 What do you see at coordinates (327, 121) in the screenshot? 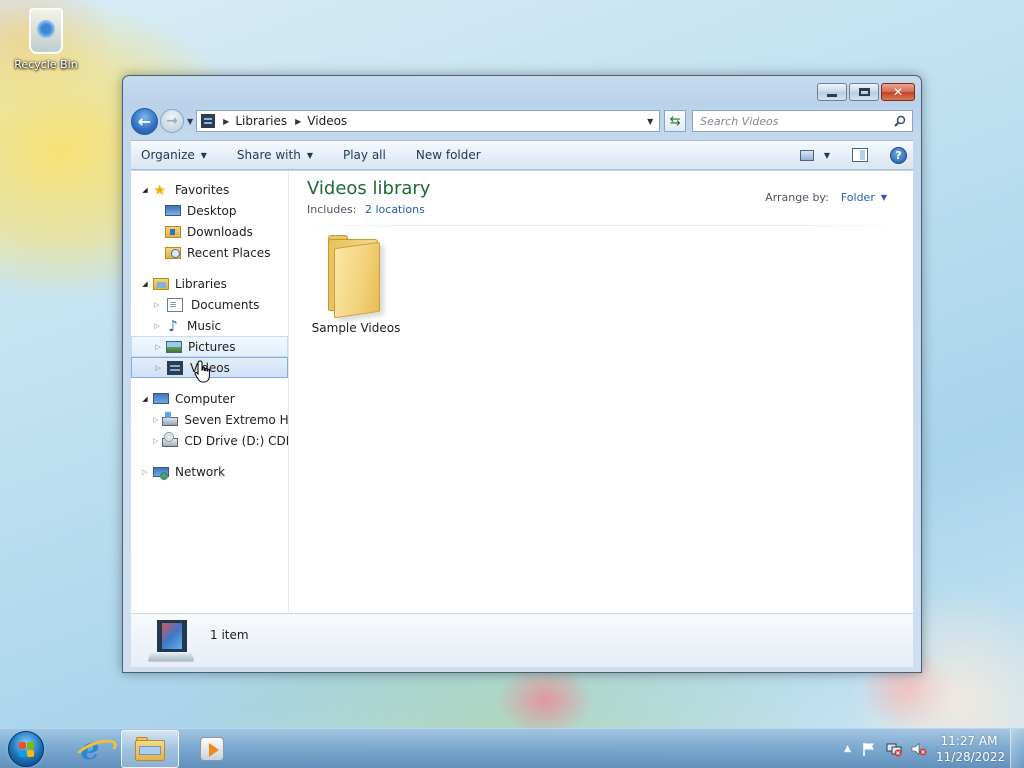
I see `breadcrumb-videos: Videos` at bounding box center [327, 121].